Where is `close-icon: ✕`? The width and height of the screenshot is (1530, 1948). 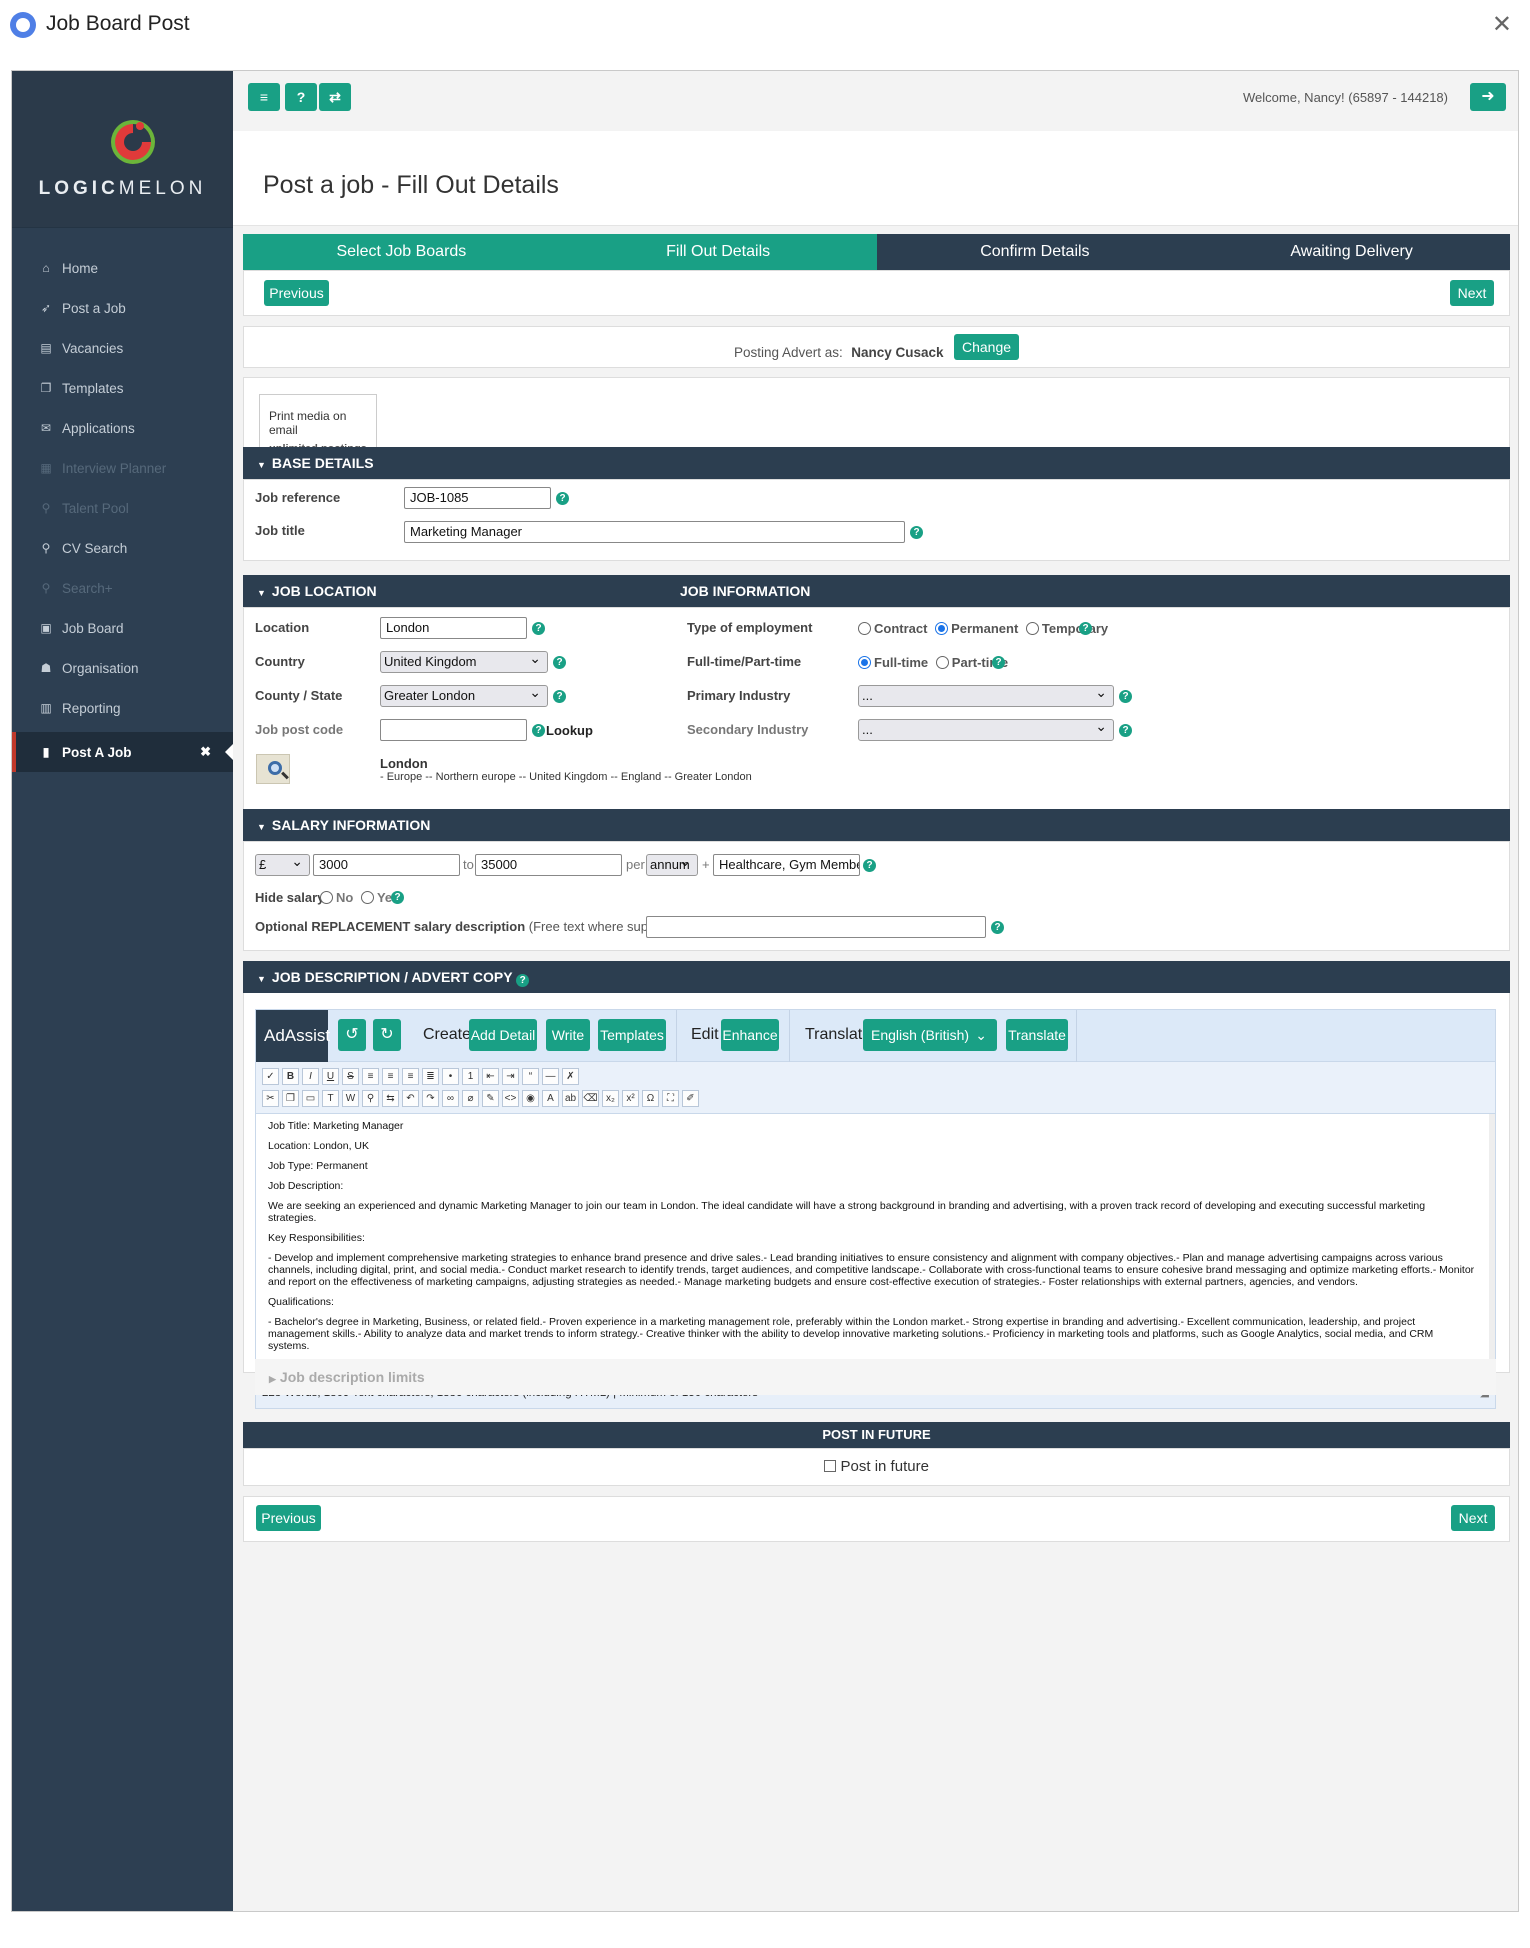
close-icon: ✕ is located at coordinates (1502, 24).